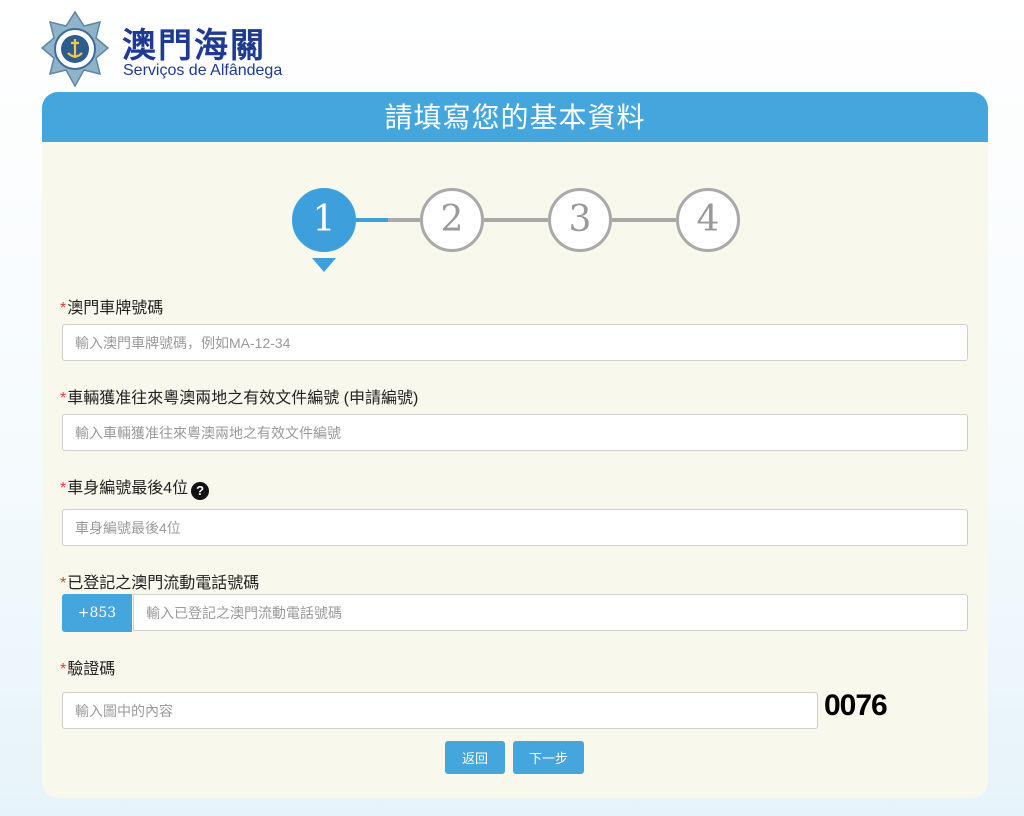 The height and width of the screenshot is (816, 1024). I want to click on captcha-input, so click(440, 710).